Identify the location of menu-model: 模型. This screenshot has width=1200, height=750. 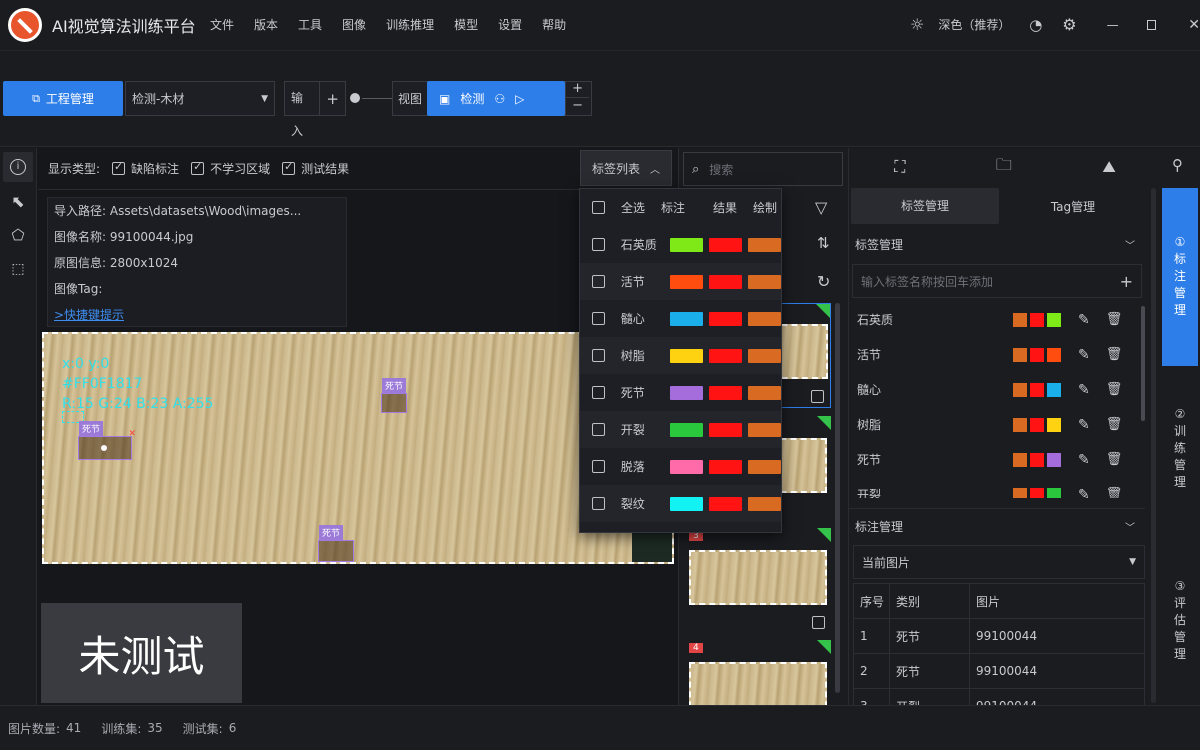
(466, 24).